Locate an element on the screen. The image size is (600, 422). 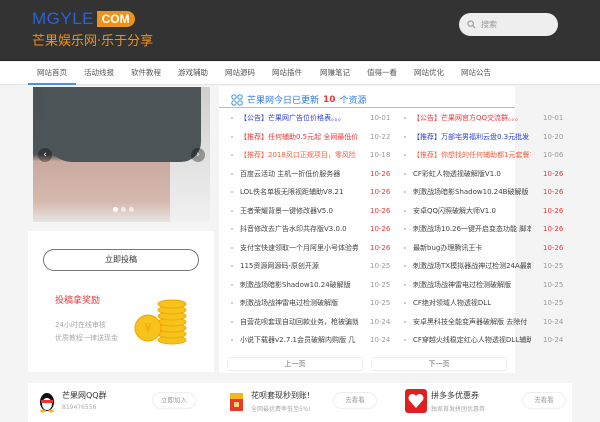
updates-title: 芒果网今日已更新 10 个资源 is located at coordinates (299, 99).